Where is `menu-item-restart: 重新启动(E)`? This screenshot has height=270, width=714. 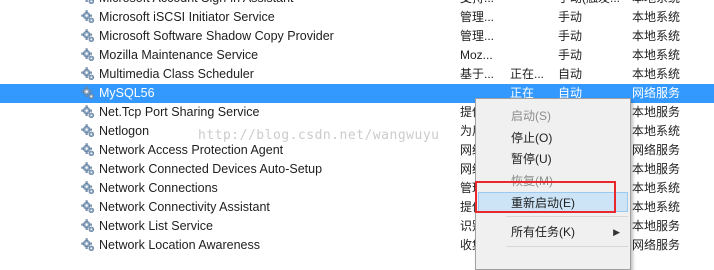
menu-item-restart: 重新启动(E) is located at coordinates (553, 202).